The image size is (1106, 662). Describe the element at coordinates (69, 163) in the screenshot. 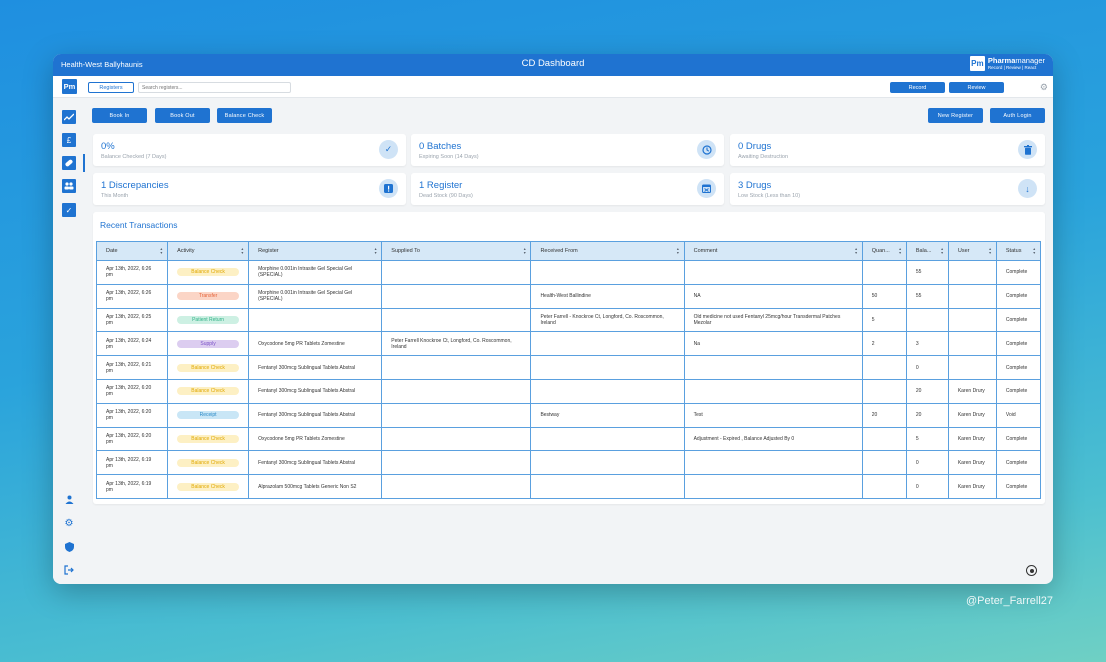

I see `pill-icon` at that location.